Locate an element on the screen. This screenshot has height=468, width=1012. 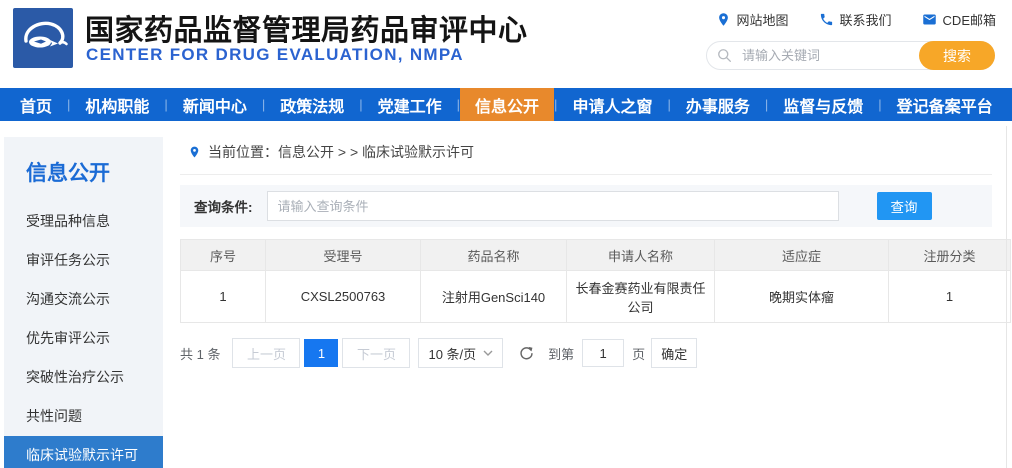
query-label: 查询条件: is located at coordinates (223, 207).